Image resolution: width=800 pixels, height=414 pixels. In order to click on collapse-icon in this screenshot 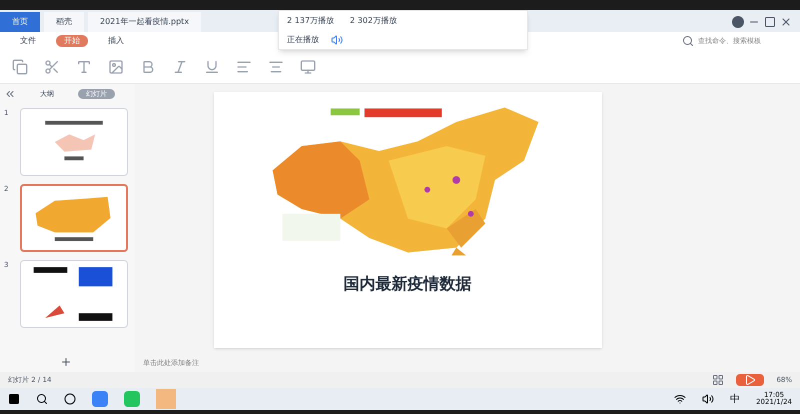, I will do `click(10, 94)`.